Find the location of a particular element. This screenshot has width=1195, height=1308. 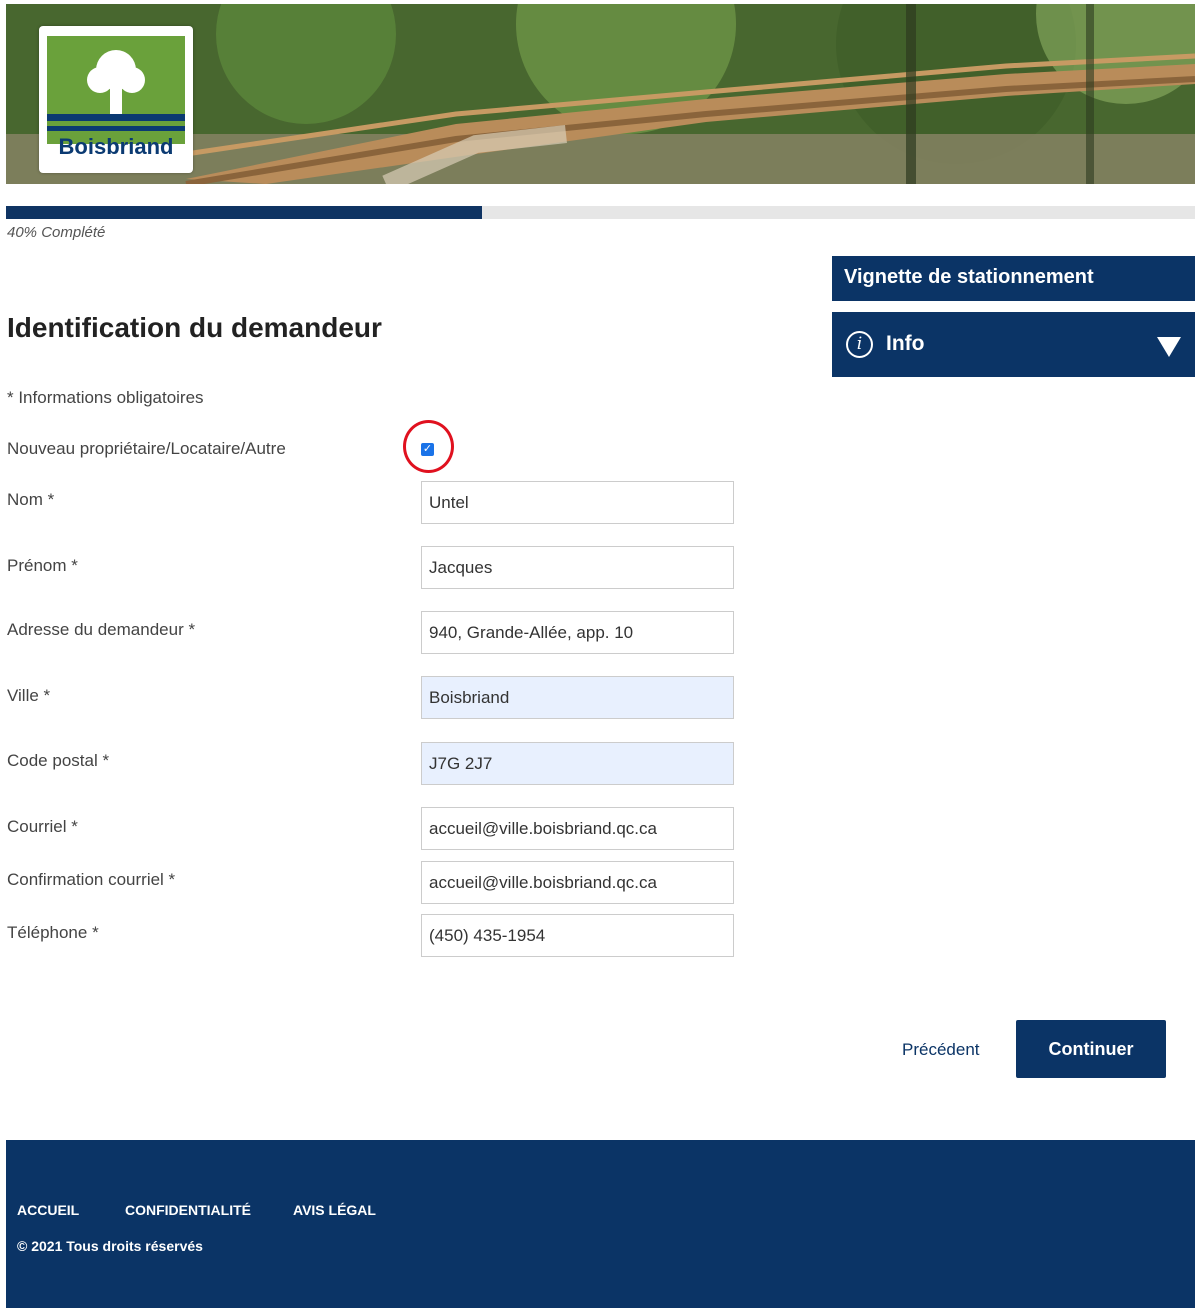

required-note: * Informations obligatoires is located at coordinates (105, 397).